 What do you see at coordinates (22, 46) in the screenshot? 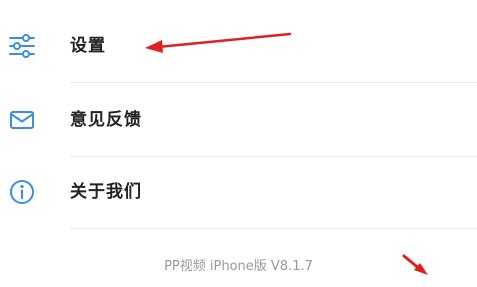
I see `settings-sliders-icon` at bounding box center [22, 46].